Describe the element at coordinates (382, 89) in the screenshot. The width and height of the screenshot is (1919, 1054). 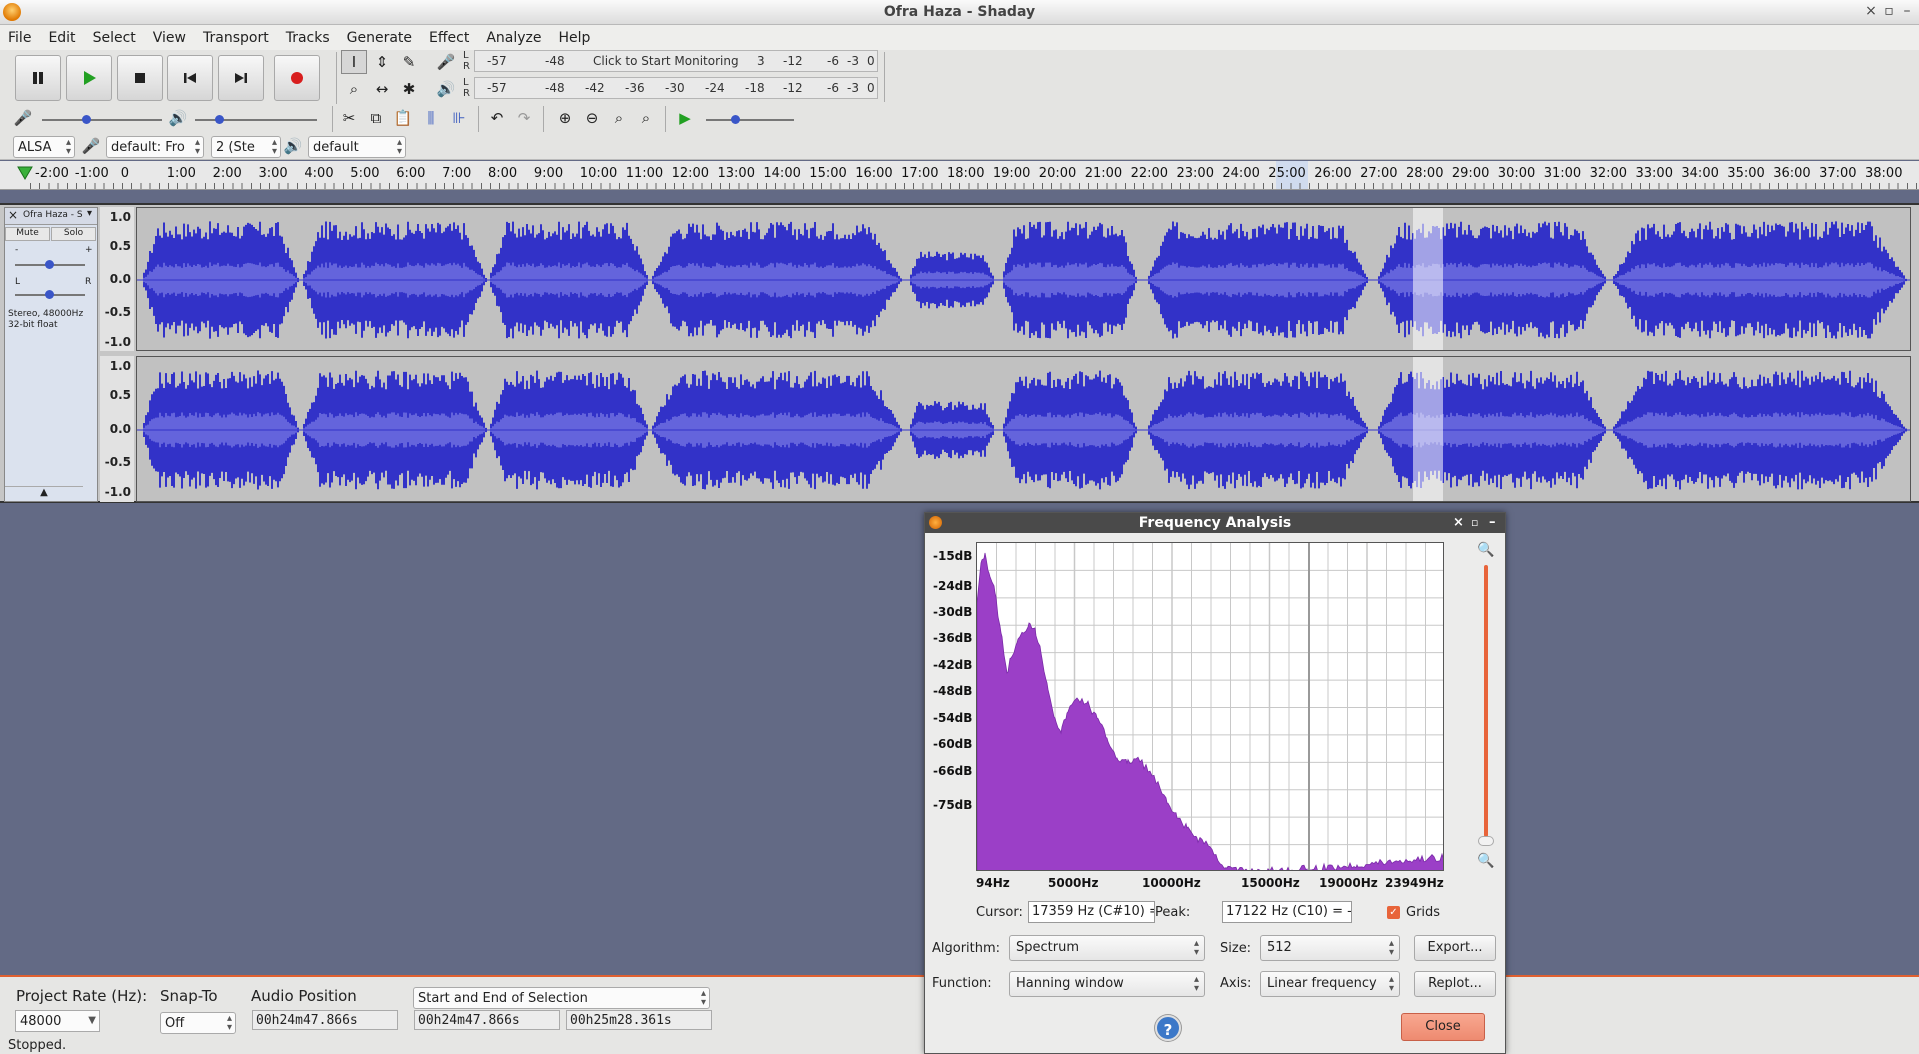
I see `timeshift-tool: ↔` at that location.